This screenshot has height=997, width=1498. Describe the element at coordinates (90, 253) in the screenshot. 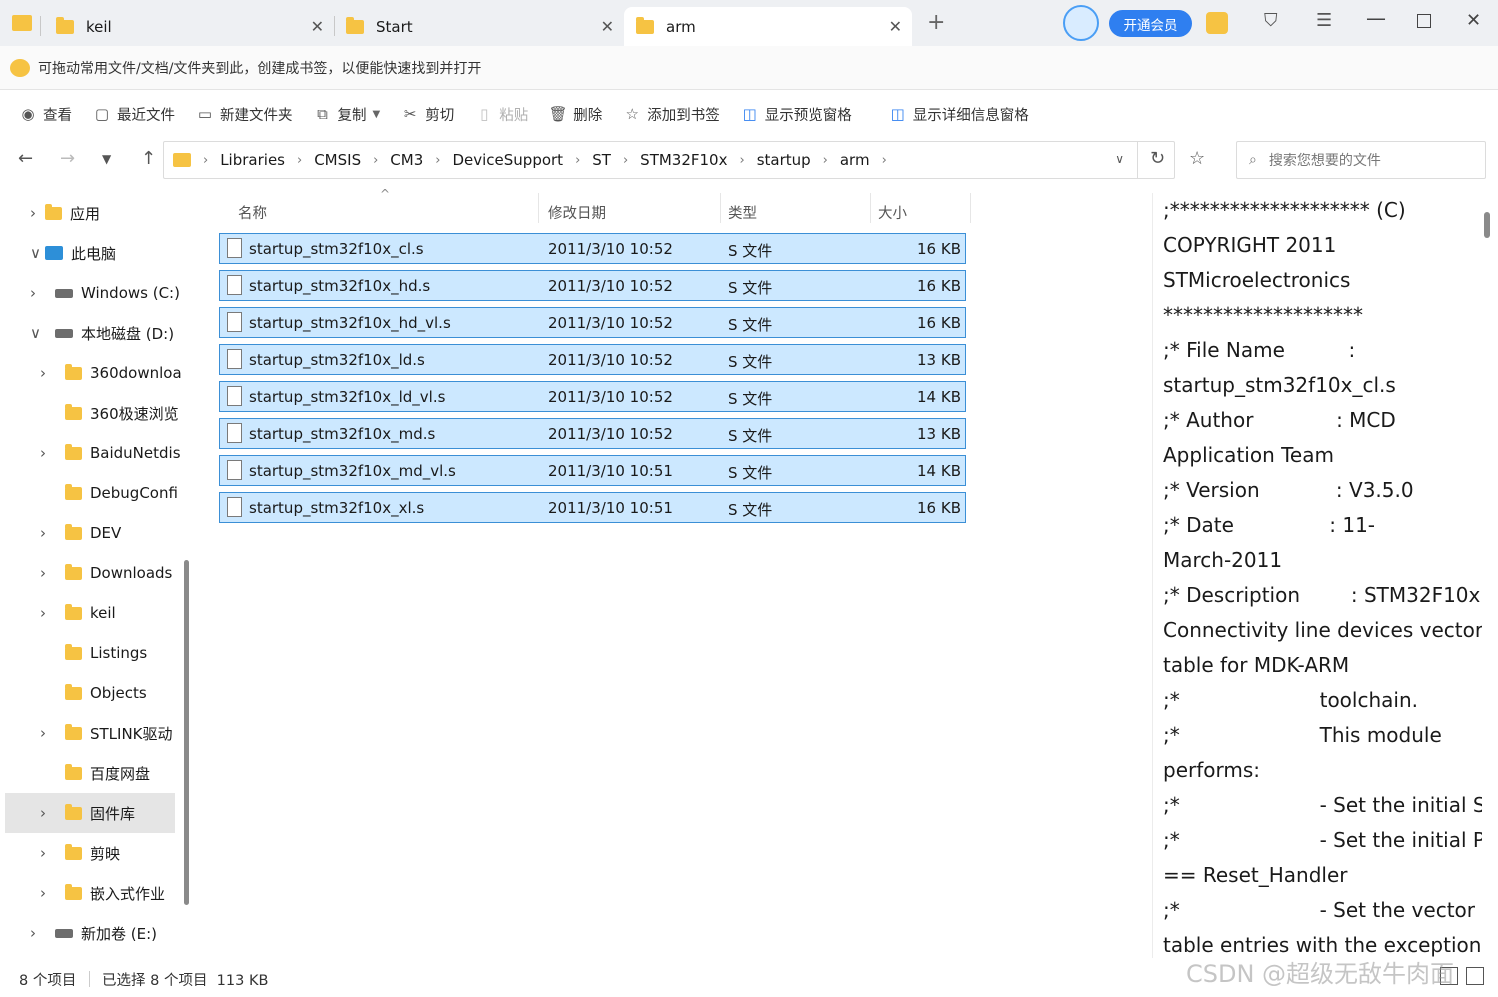

I see `sidebar-item: ∨ 此电脑` at that location.